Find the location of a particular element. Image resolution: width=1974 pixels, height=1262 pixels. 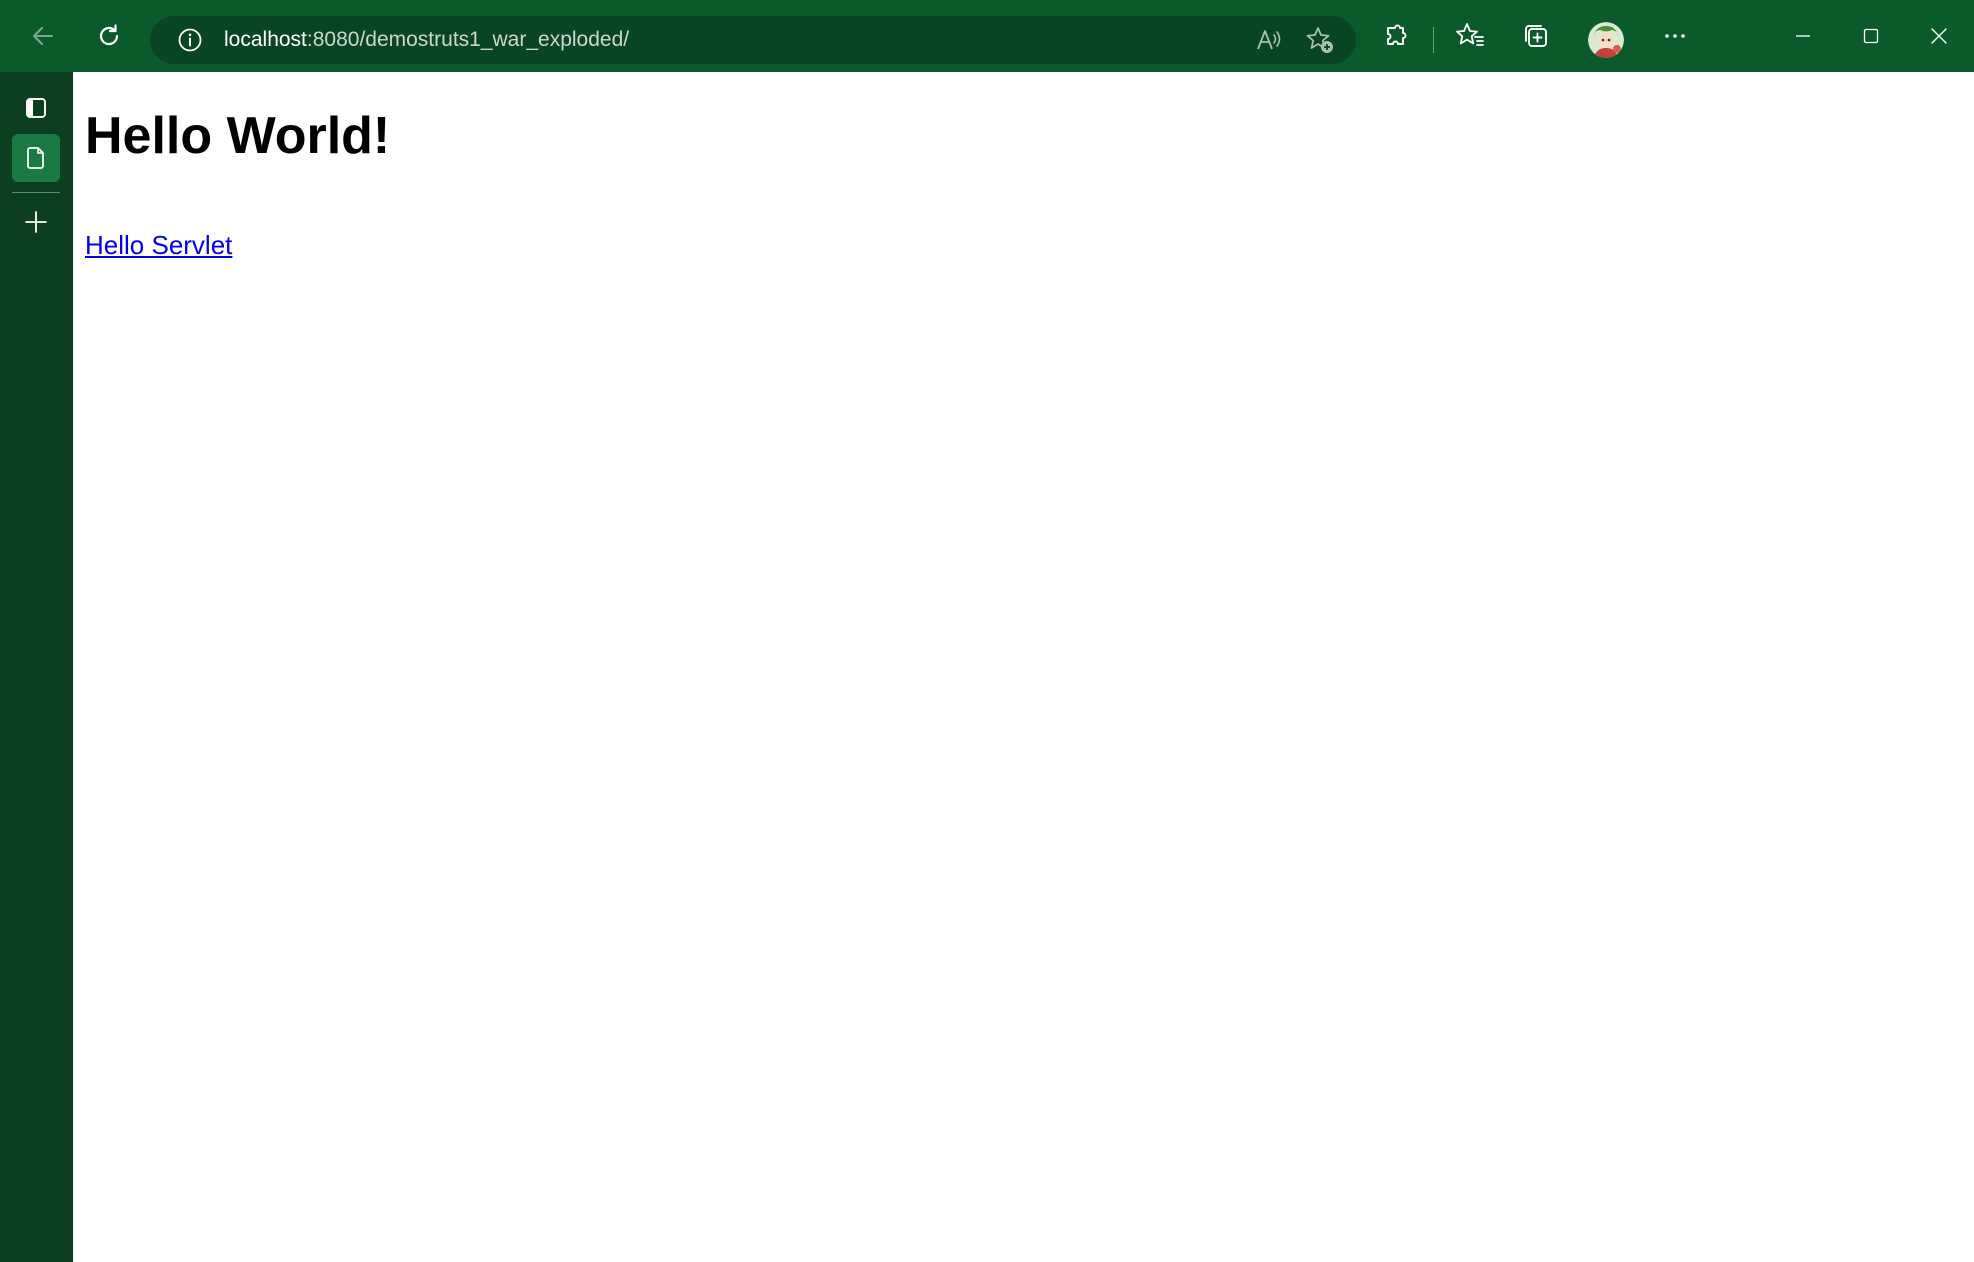

tab-actions-icon is located at coordinates (36, 108).